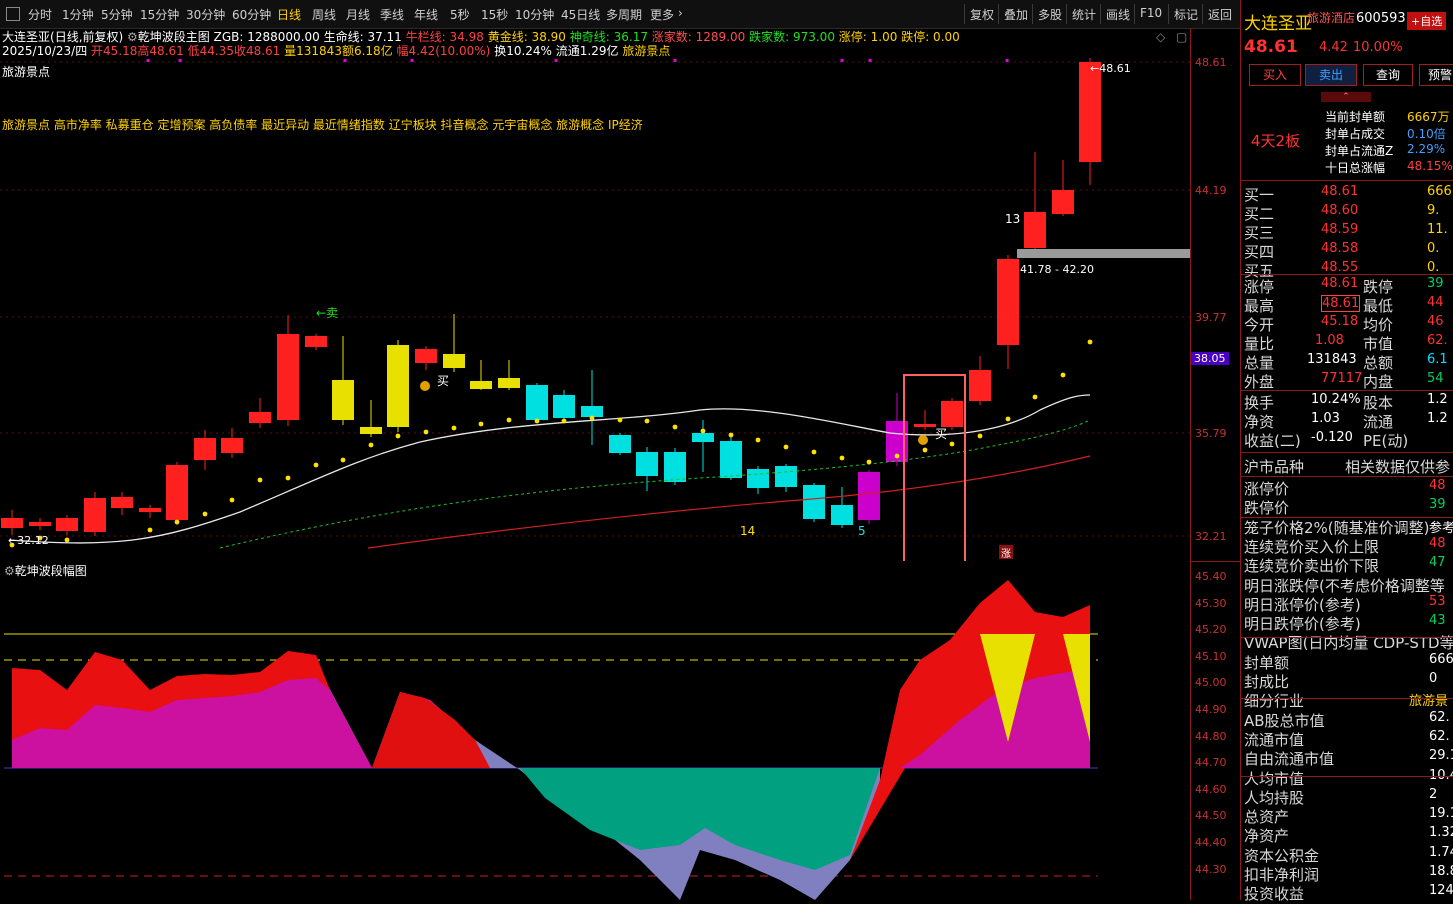 The height and width of the screenshot is (904, 1453). What do you see at coordinates (1084, 14) in the screenshot?
I see `toolbar-button: 统计` at bounding box center [1084, 14].